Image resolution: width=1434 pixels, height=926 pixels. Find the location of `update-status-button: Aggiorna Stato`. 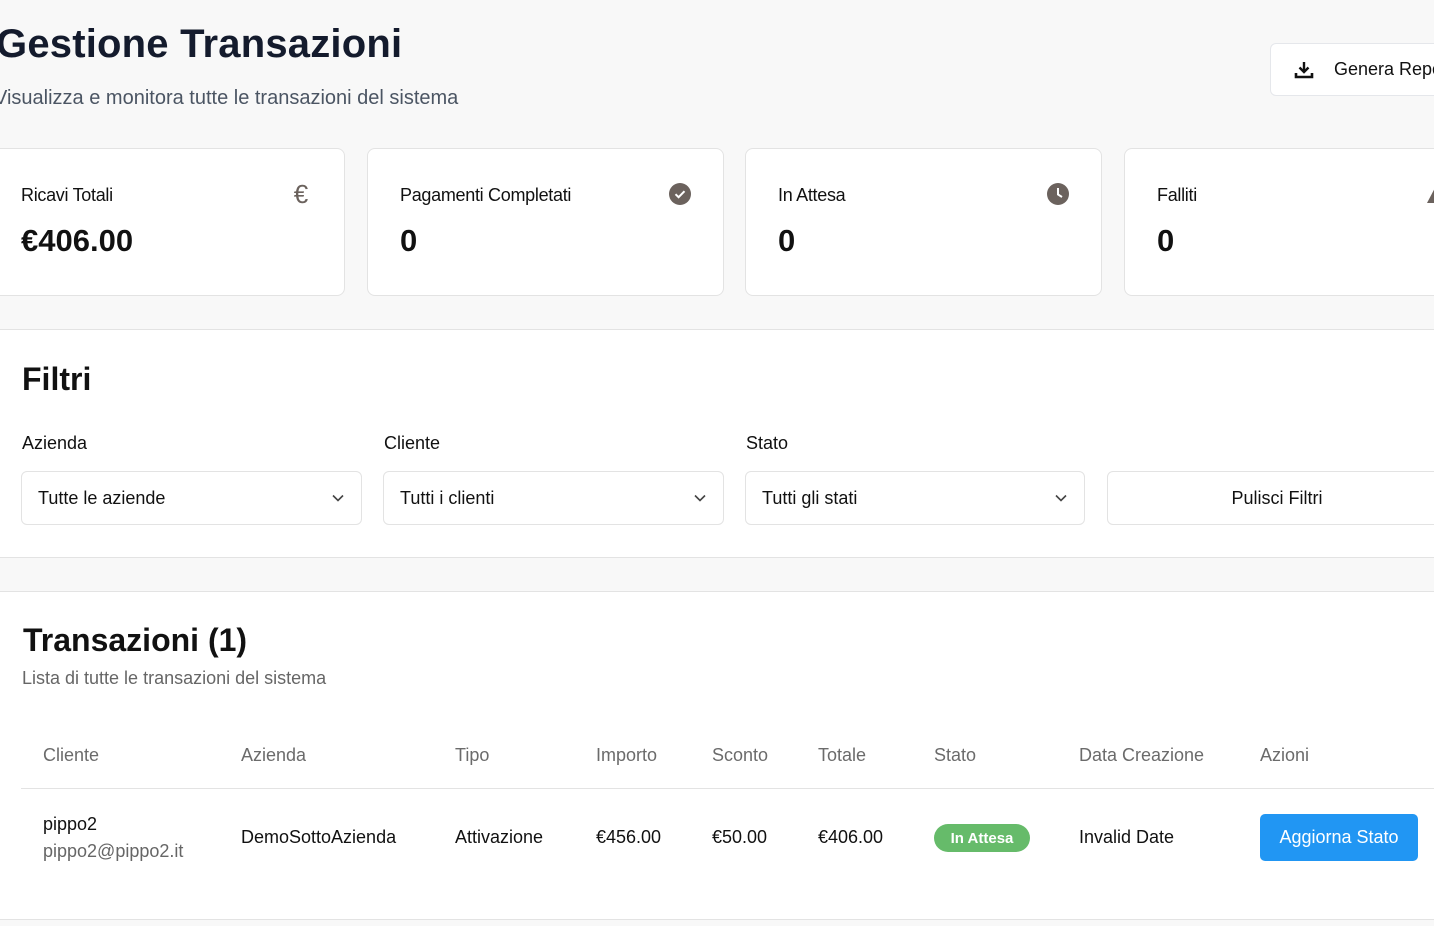

update-status-button: Aggiorna Stato is located at coordinates (1339, 837).